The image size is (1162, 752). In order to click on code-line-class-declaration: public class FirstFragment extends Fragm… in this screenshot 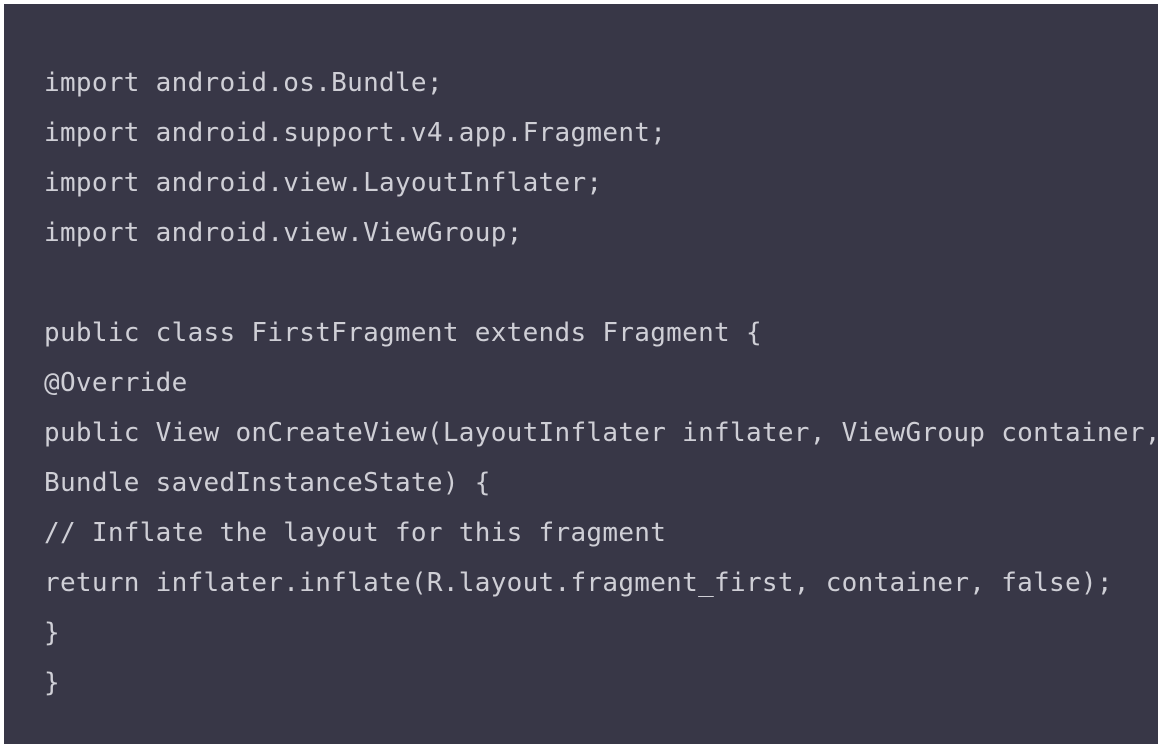, I will do `click(403, 333)`.